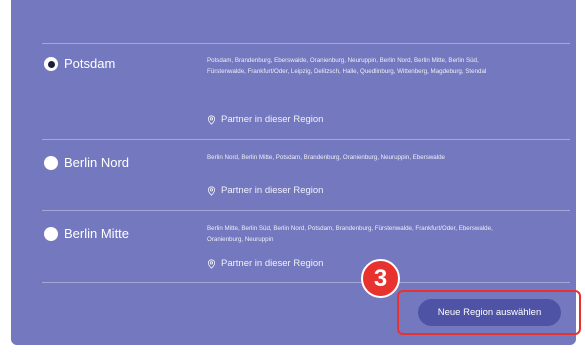  What do you see at coordinates (306, 282) in the screenshot?
I see `divider` at bounding box center [306, 282].